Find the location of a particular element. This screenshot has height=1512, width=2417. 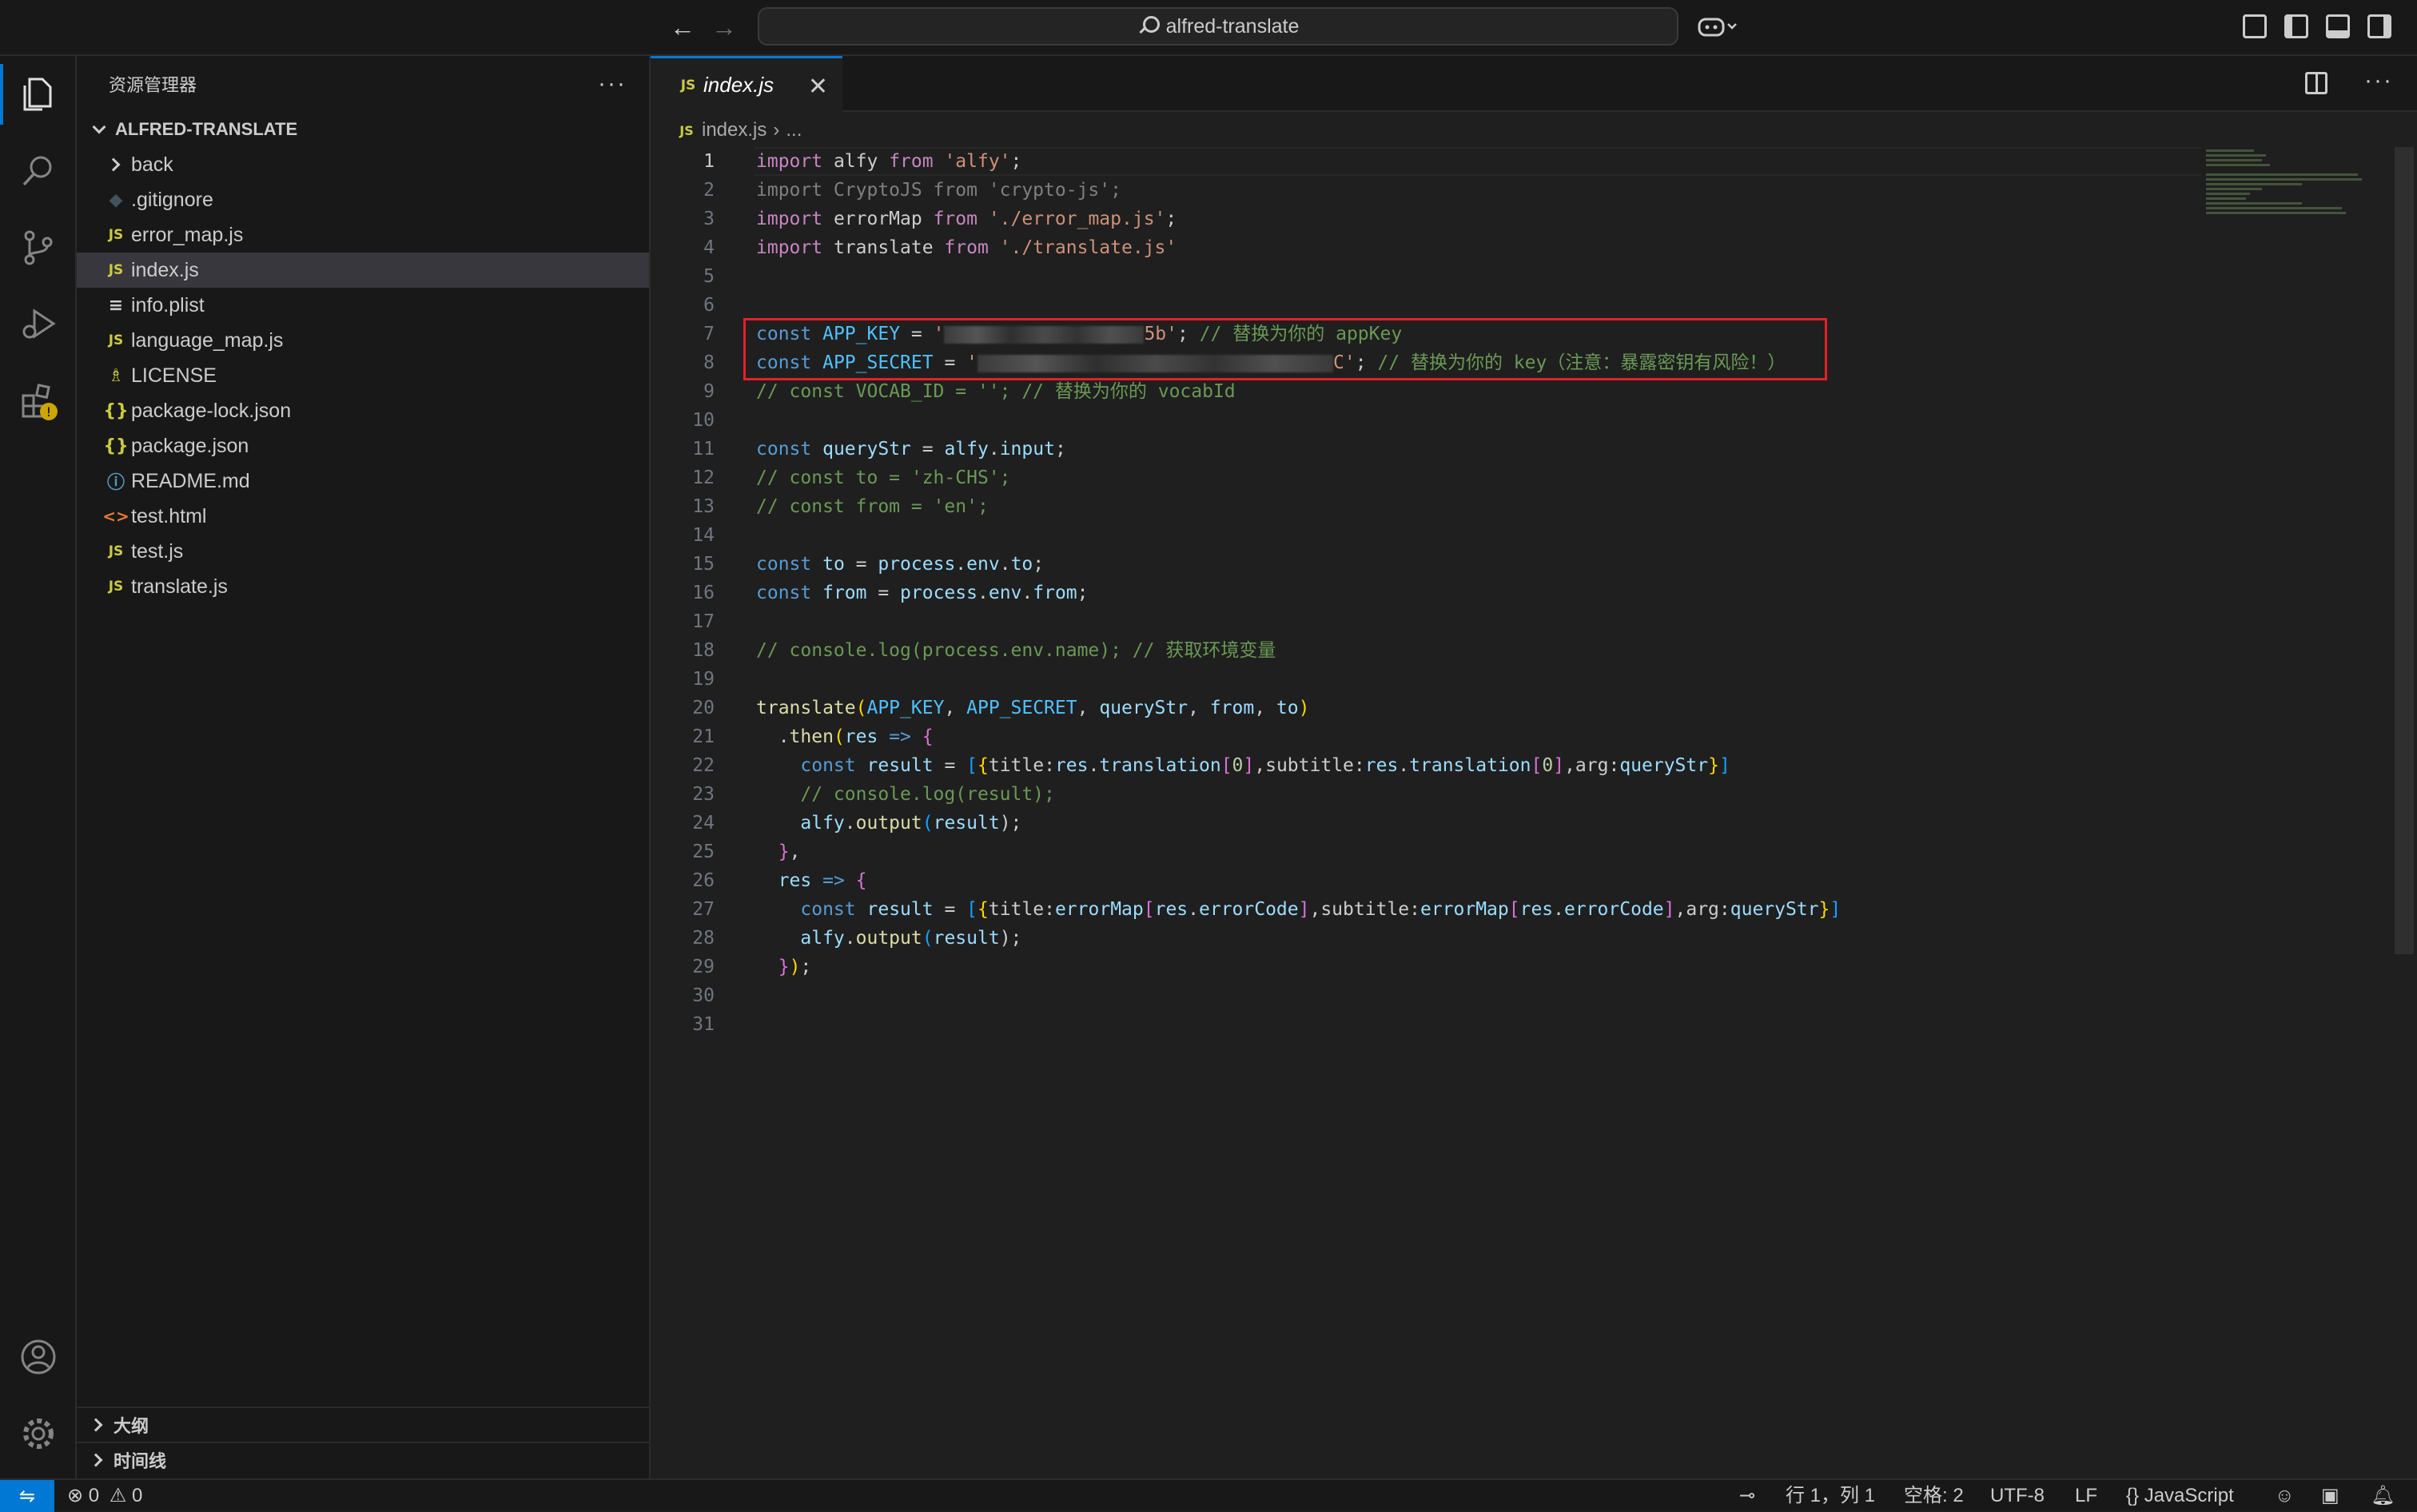

notifications-bell-icon: 🔔︎ is located at coordinates (2383, 1496).